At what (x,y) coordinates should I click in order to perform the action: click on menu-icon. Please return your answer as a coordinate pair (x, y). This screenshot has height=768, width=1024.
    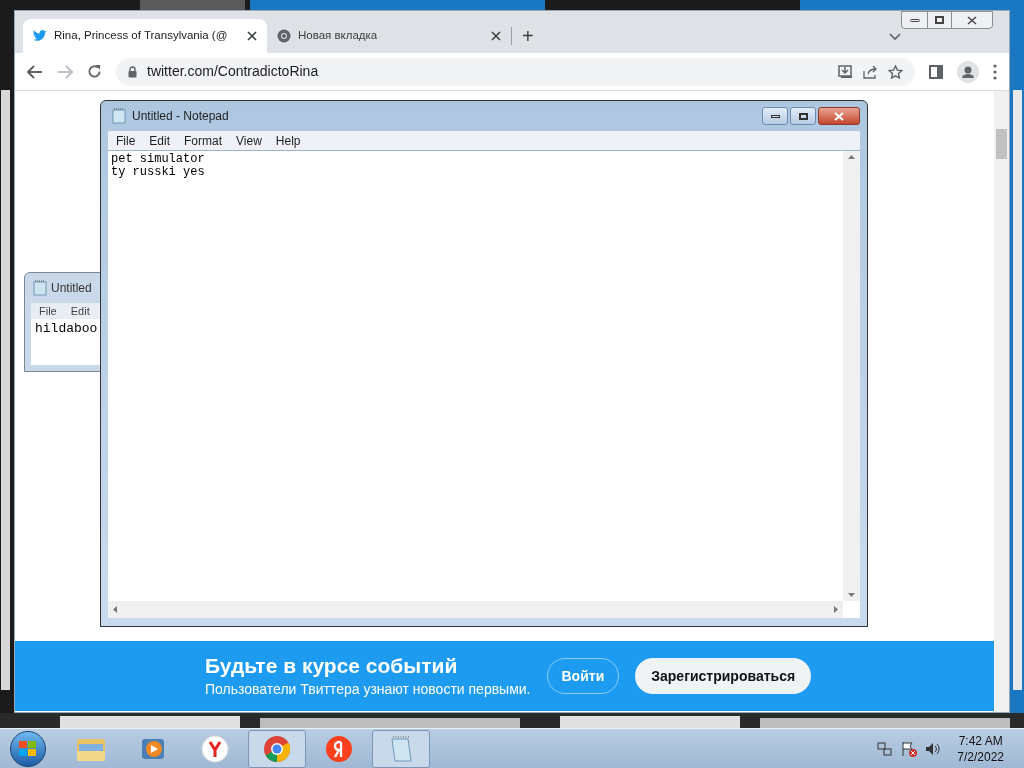
    Looking at the image, I should click on (995, 71).